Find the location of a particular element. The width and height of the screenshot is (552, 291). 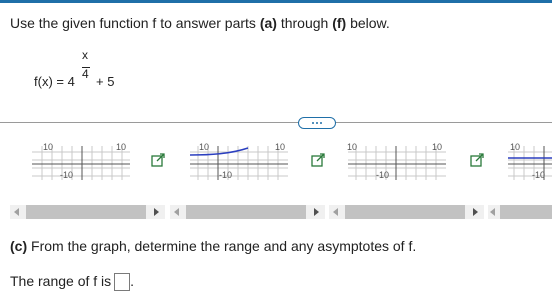

show-more-button is located at coordinates (317, 123).